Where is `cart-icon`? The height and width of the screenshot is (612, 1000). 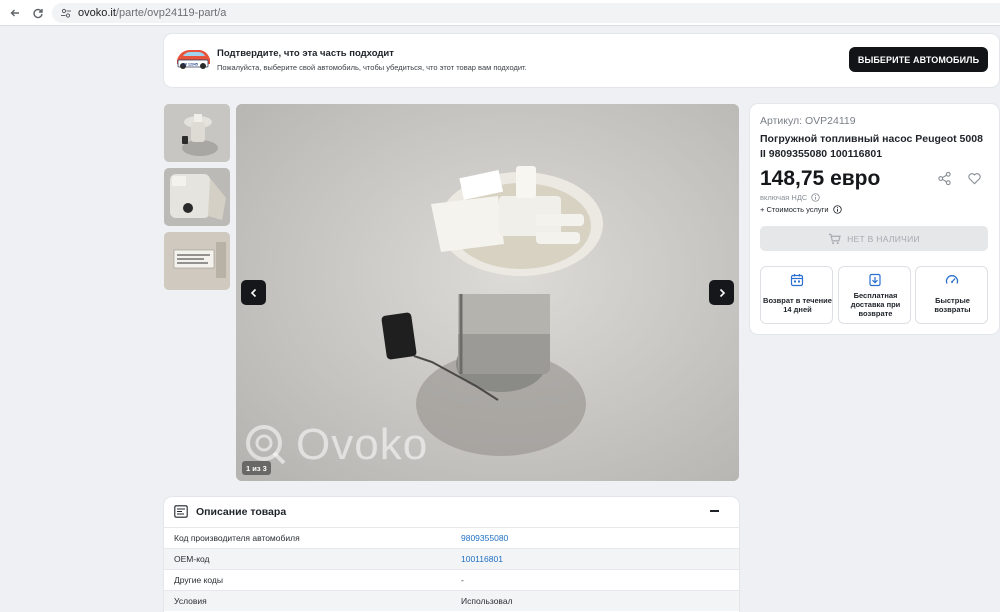 cart-icon is located at coordinates (835, 238).